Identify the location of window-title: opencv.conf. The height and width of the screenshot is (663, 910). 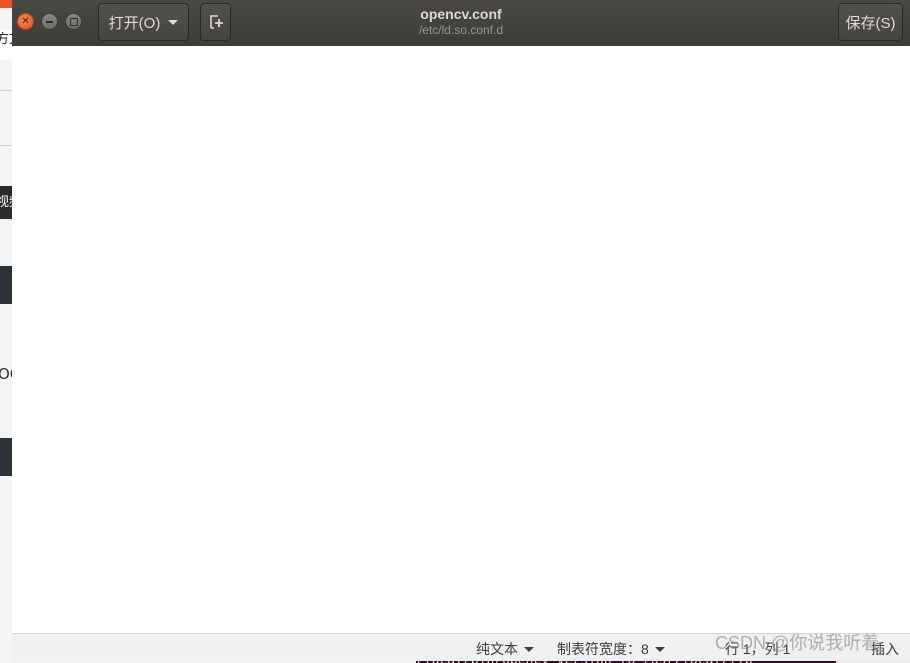
(461, 14).